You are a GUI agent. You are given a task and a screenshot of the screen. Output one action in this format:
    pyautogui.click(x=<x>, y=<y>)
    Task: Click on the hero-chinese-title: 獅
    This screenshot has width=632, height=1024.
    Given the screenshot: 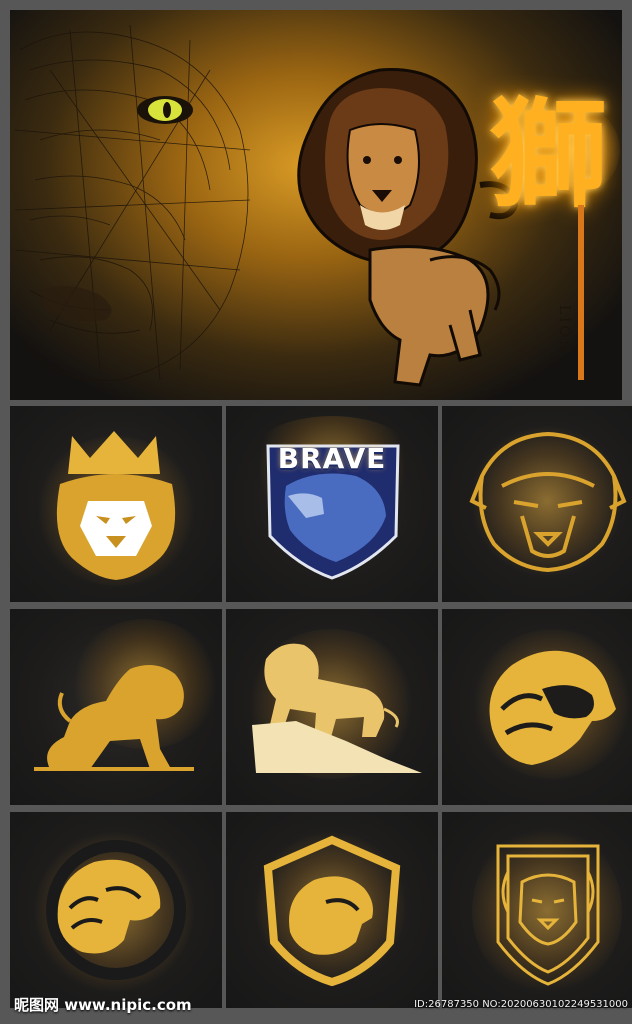 What is the action you would take?
    pyautogui.click(x=547, y=154)
    